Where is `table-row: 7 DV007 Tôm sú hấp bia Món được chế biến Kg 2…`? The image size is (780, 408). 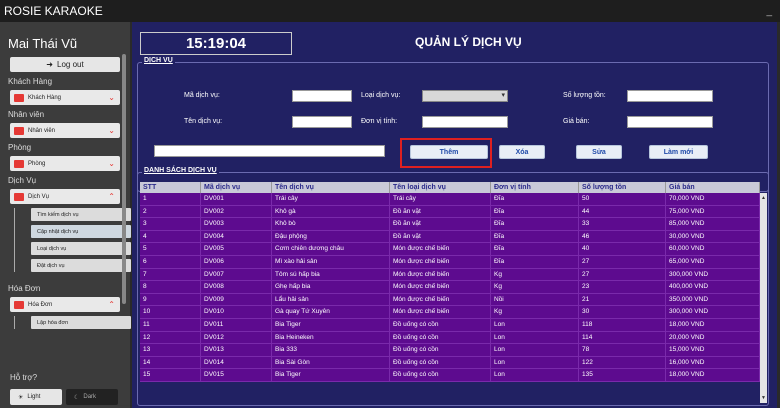
table-row: 7 DV007 Tôm sú hấp bia Món được chế biến Kg 2… is located at coordinates (450, 275).